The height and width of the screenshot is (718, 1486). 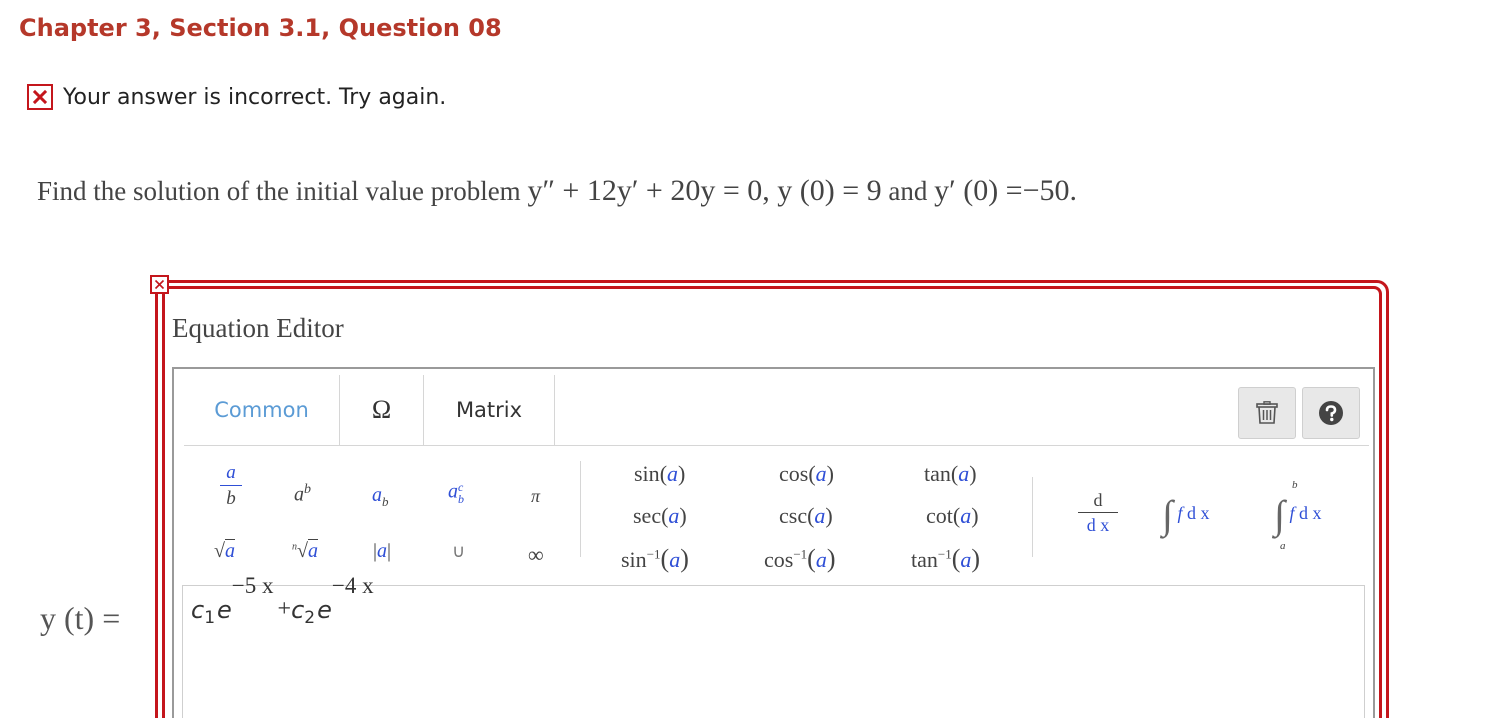 What do you see at coordinates (1098, 512) in the screenshot?
I see `palette-derivative: d d x` at bounding box center [1098, 512].